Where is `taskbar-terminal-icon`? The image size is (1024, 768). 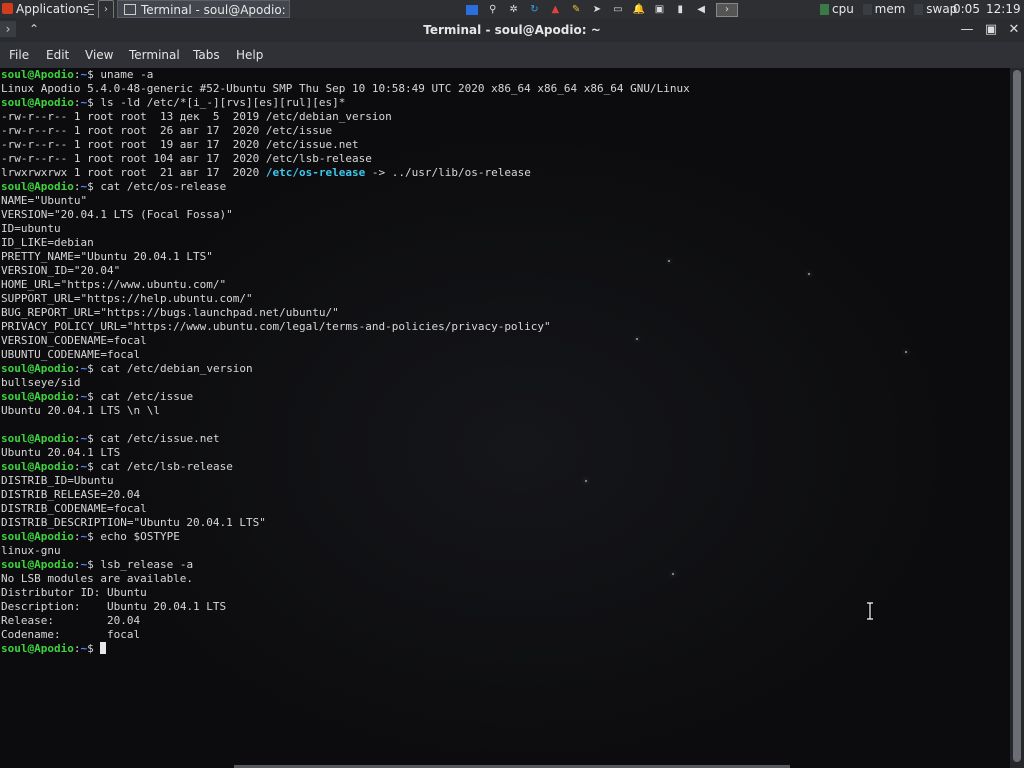 taskbar-terminal-icon is located at coordinates (130, 9).